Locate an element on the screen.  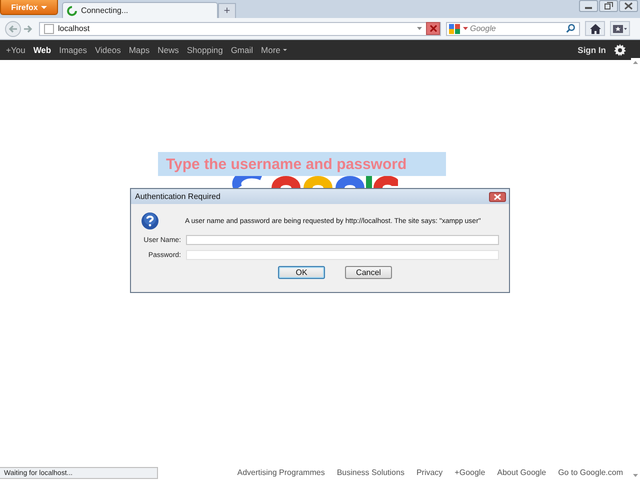
new-tab-button: + is located at coordinates (227, 10).